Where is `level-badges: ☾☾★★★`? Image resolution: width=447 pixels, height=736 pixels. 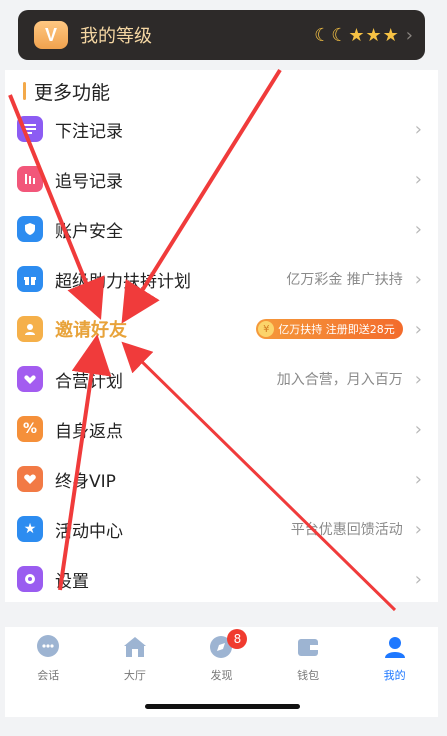 level-badges: ☾☾★★★ is located at coordinates (357, 35).